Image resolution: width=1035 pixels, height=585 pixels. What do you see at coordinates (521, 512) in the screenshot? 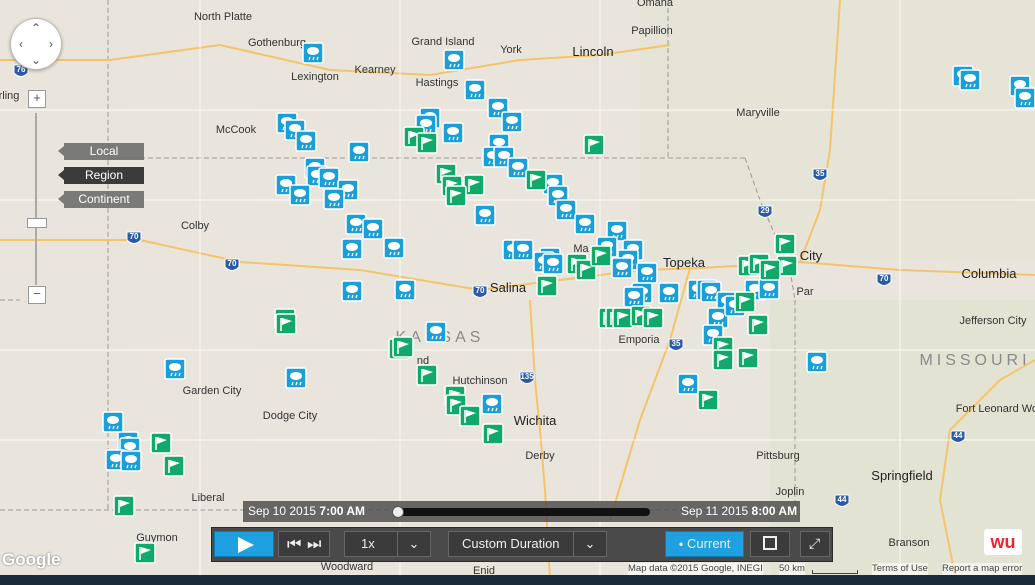
I see `timeline-slider` at bounding box center [521, 512].